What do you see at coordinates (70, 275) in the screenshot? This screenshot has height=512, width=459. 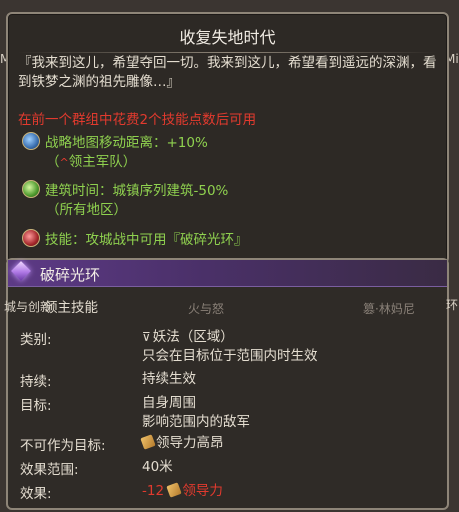 I see `skill-name: 破碎光环` at bounding box center [70, 275].